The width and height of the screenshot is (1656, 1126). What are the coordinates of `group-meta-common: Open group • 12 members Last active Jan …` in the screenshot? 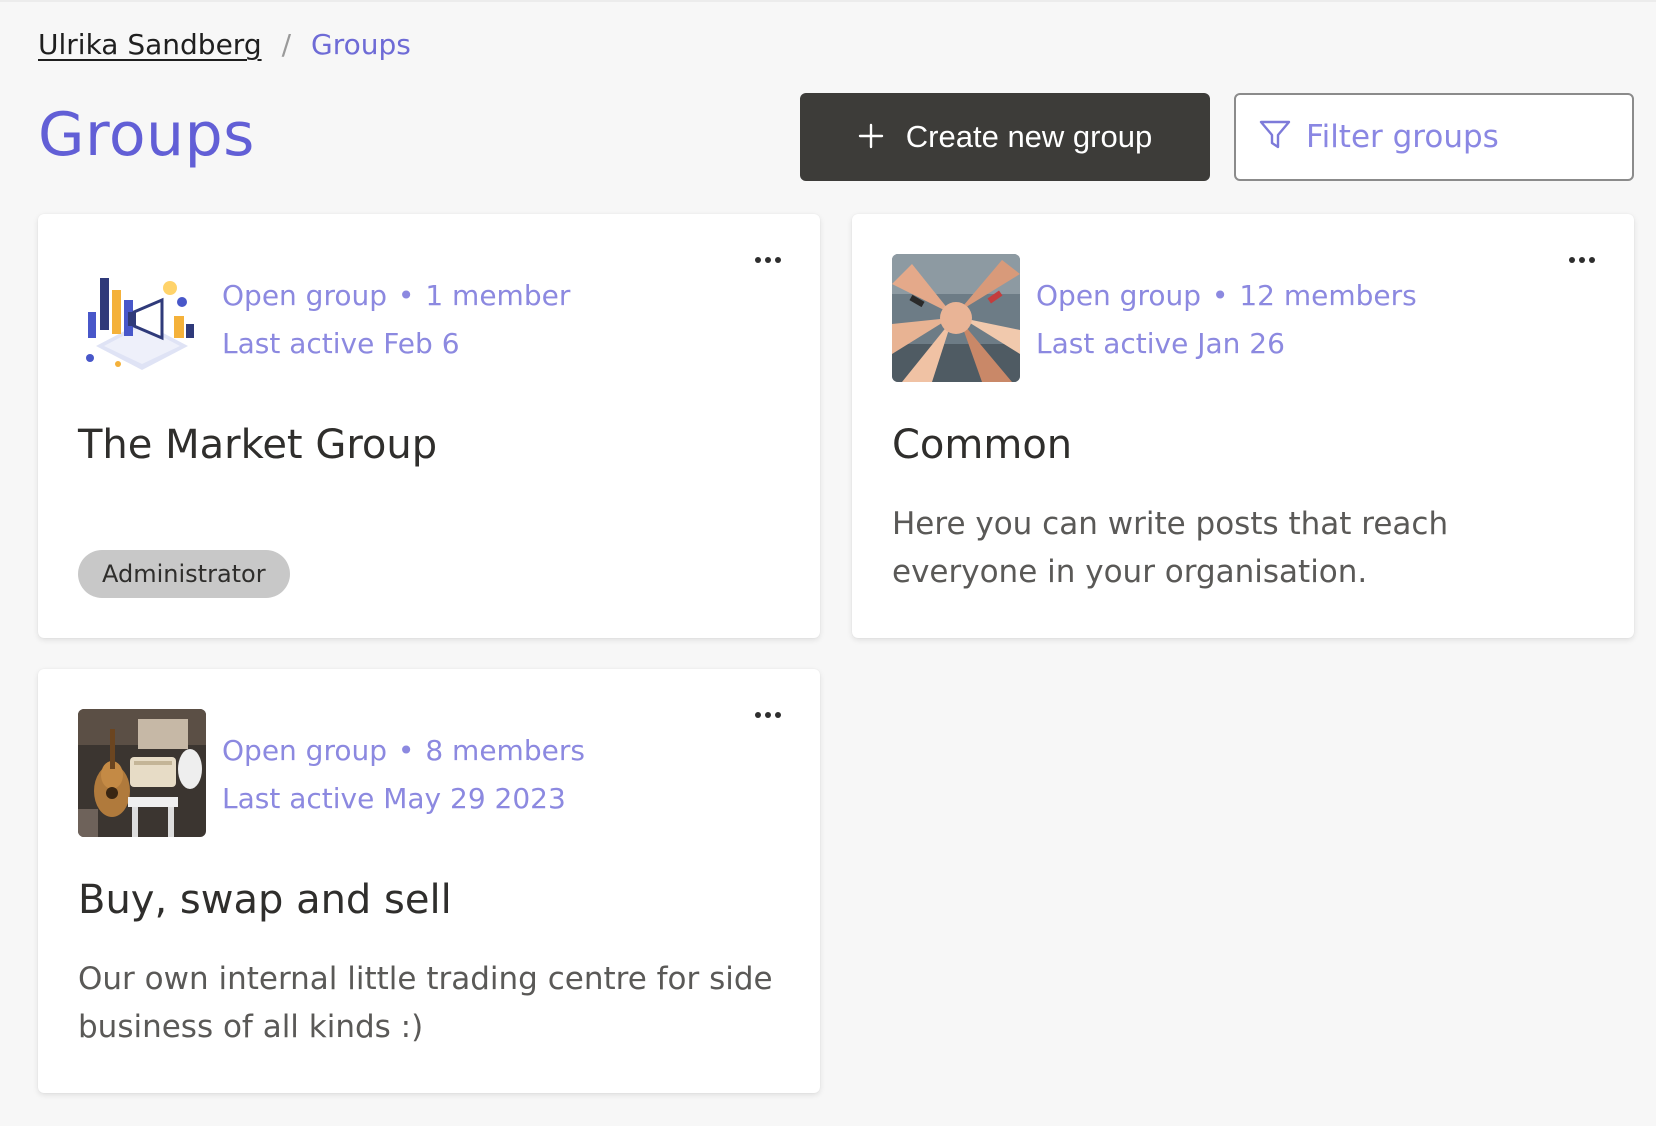 It's located at (1226, 320).